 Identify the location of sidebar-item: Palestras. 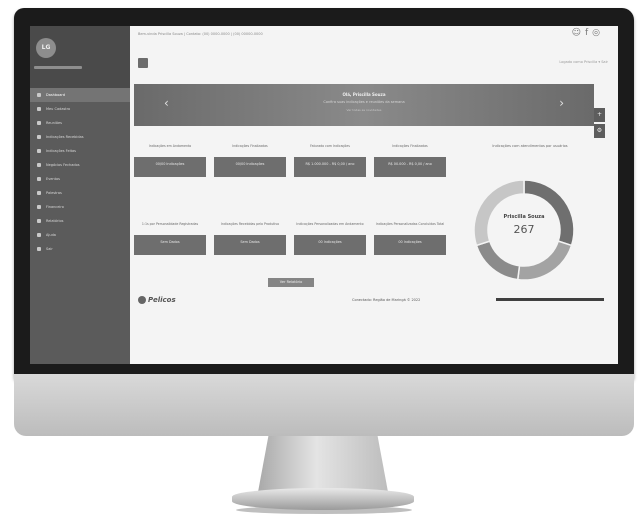
(80, 193).